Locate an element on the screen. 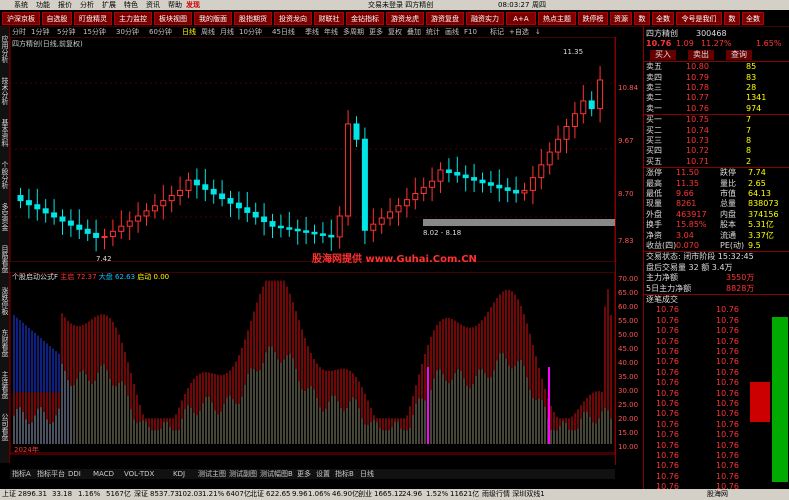  period-button: 日线 is located at coordinates (189, 32).